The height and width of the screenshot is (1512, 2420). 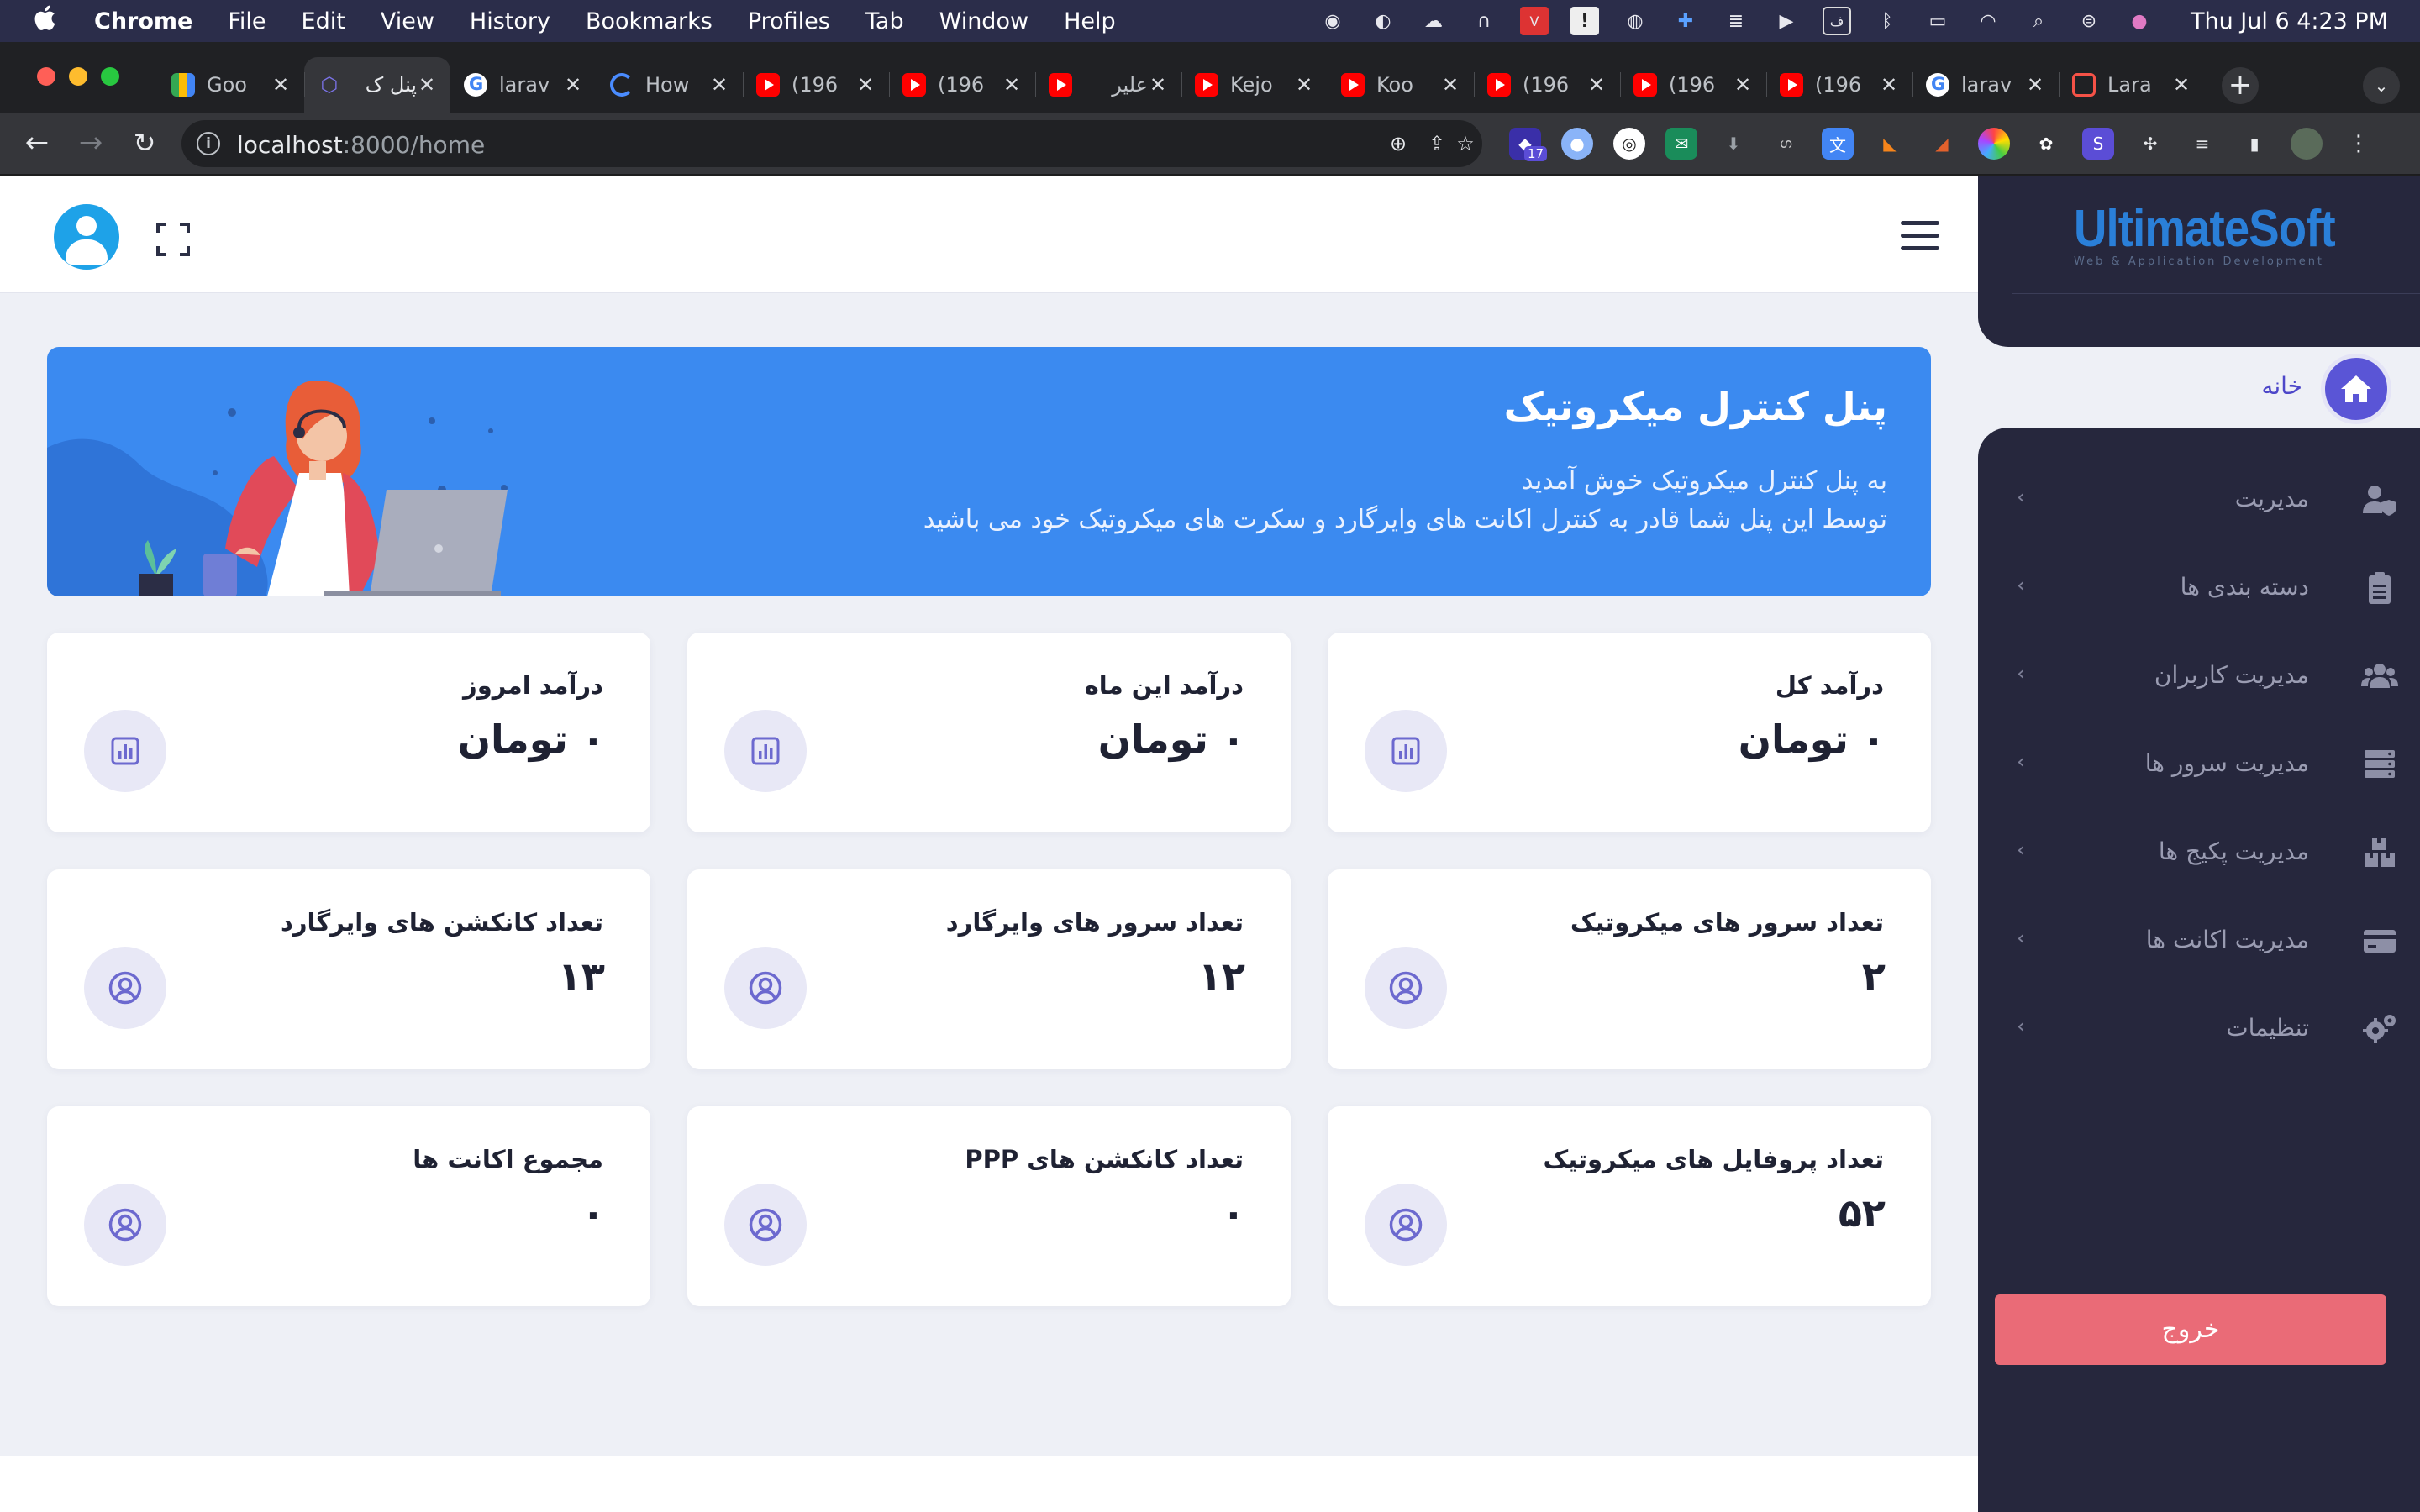 What do you see at coordinates (2190, 1329) in the screenshot?
I see `logout-button: خروج` at bounding box center [2190, 1329].